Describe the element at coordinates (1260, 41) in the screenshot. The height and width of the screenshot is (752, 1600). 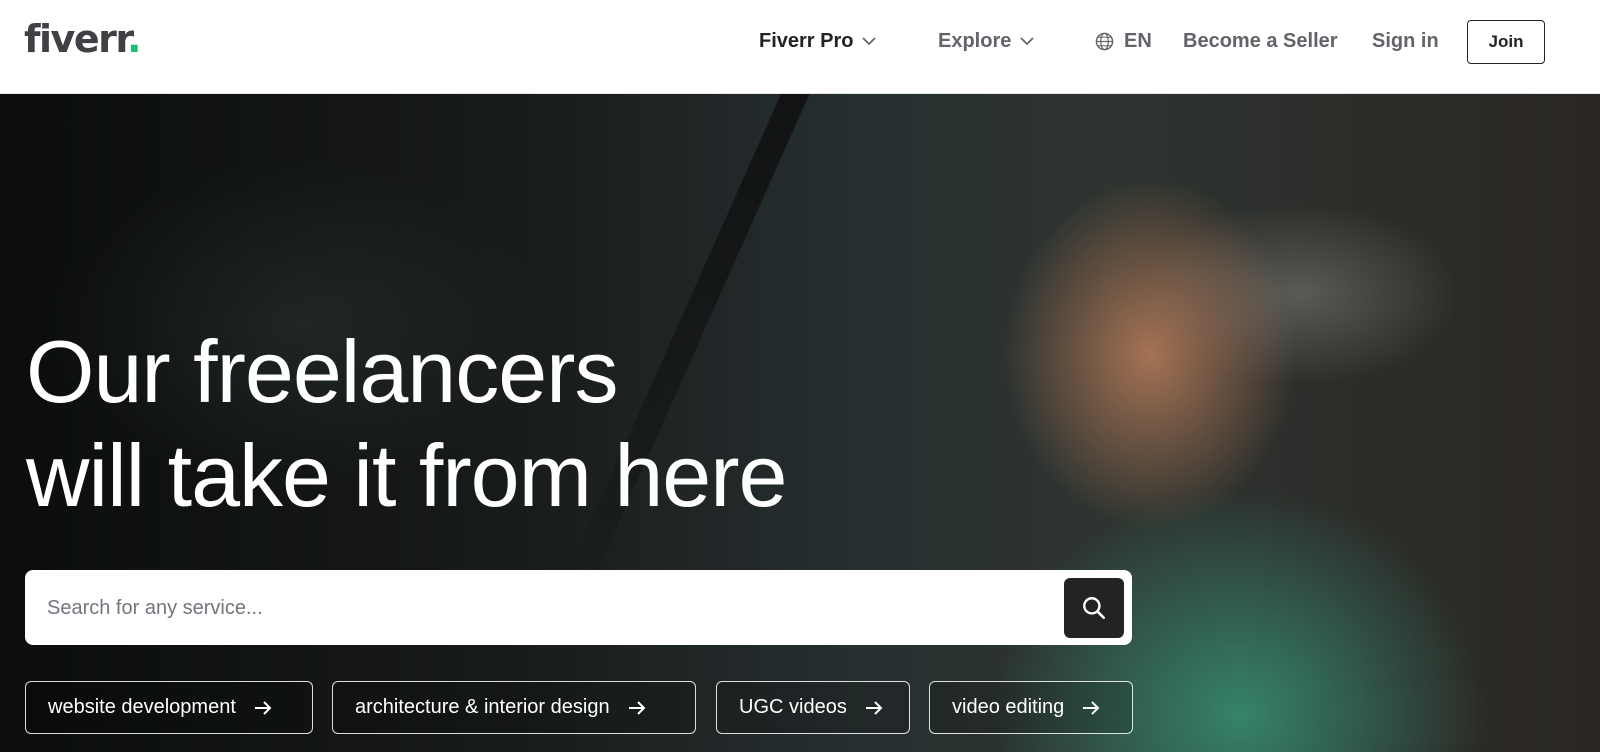
I see `nav-become-seller: Become a Seller` at that location.